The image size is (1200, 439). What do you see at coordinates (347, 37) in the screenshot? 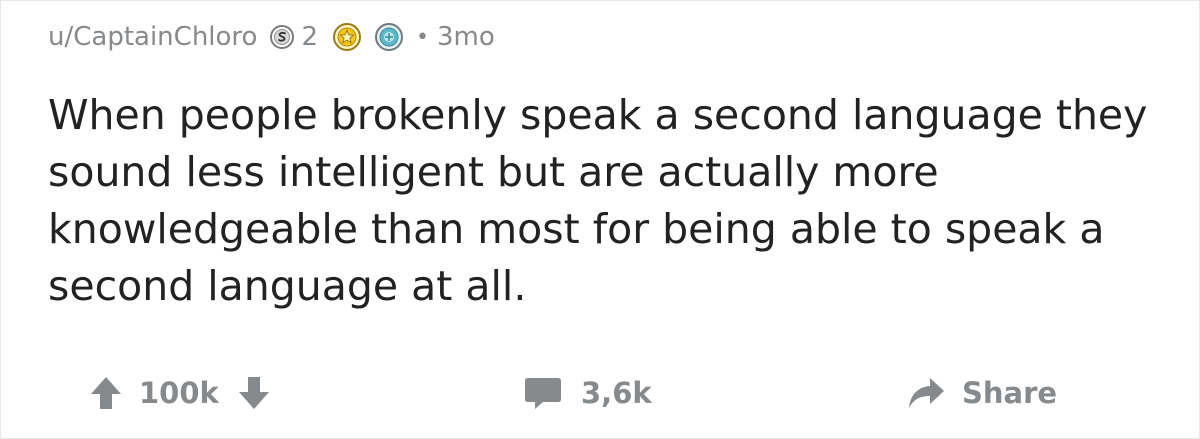
I see `gold-award-icon` at bounding box center [347, 37].